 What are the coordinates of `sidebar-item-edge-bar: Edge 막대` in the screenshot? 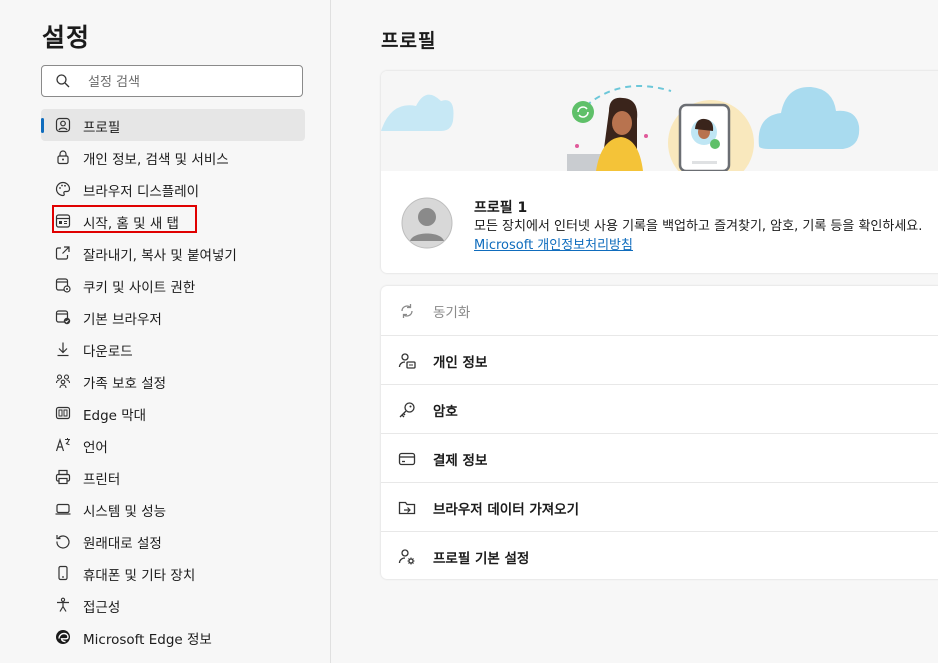 It's located at (173, 413).